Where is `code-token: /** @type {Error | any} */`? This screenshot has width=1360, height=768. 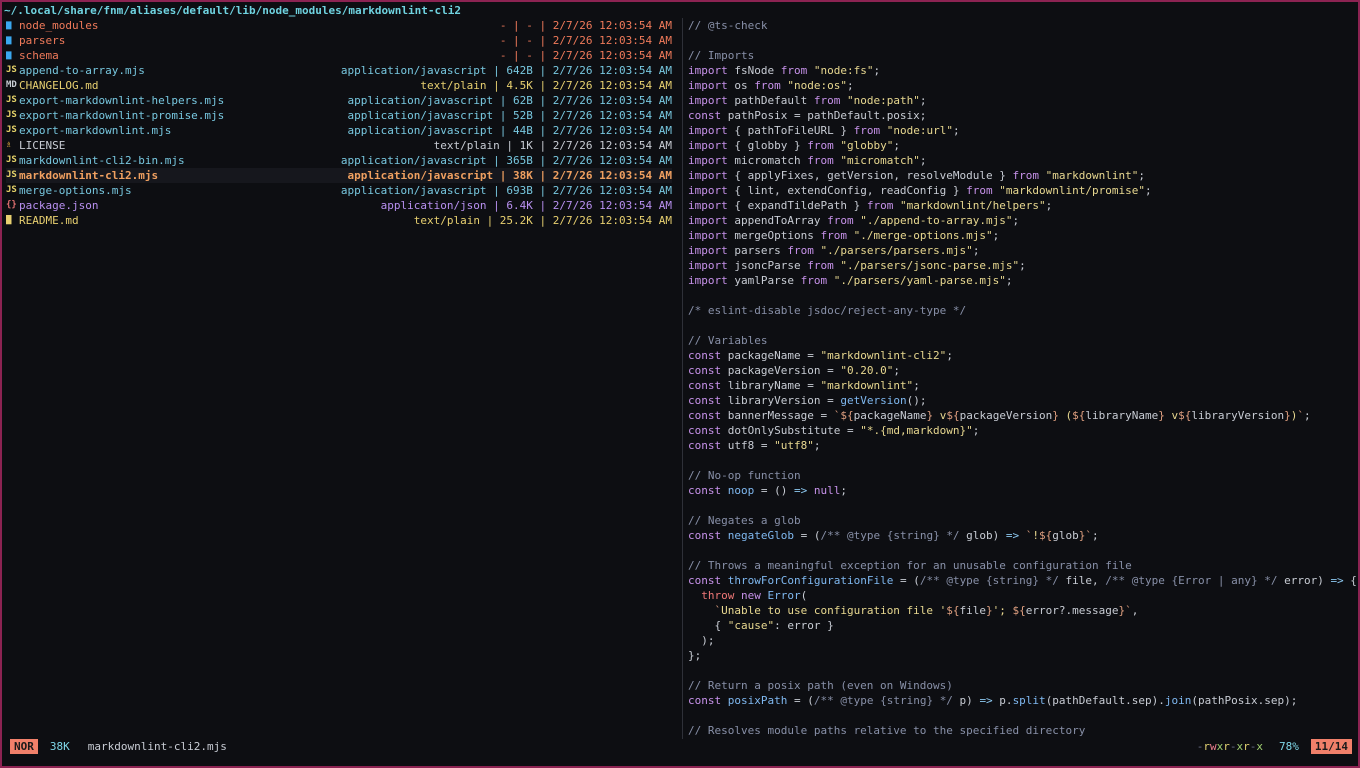 code-token: /** @type {Error | any} */ is located at coordinates (1191, 580).